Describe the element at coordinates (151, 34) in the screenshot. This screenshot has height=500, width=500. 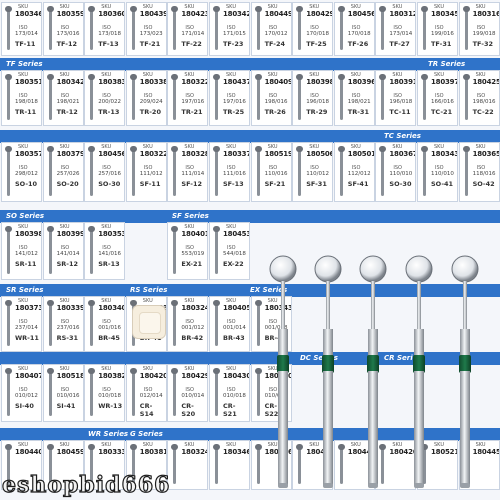
I see `iso-code: 173/023` at that location.